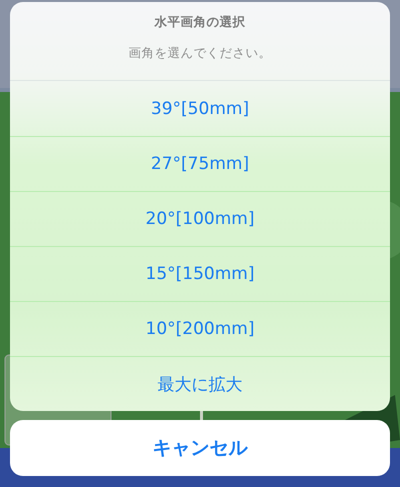  What do you see at coordinates (200, 163) in the screenshot?
I see `option-button: 27°[75mm]` at bounding box center [200, 163].